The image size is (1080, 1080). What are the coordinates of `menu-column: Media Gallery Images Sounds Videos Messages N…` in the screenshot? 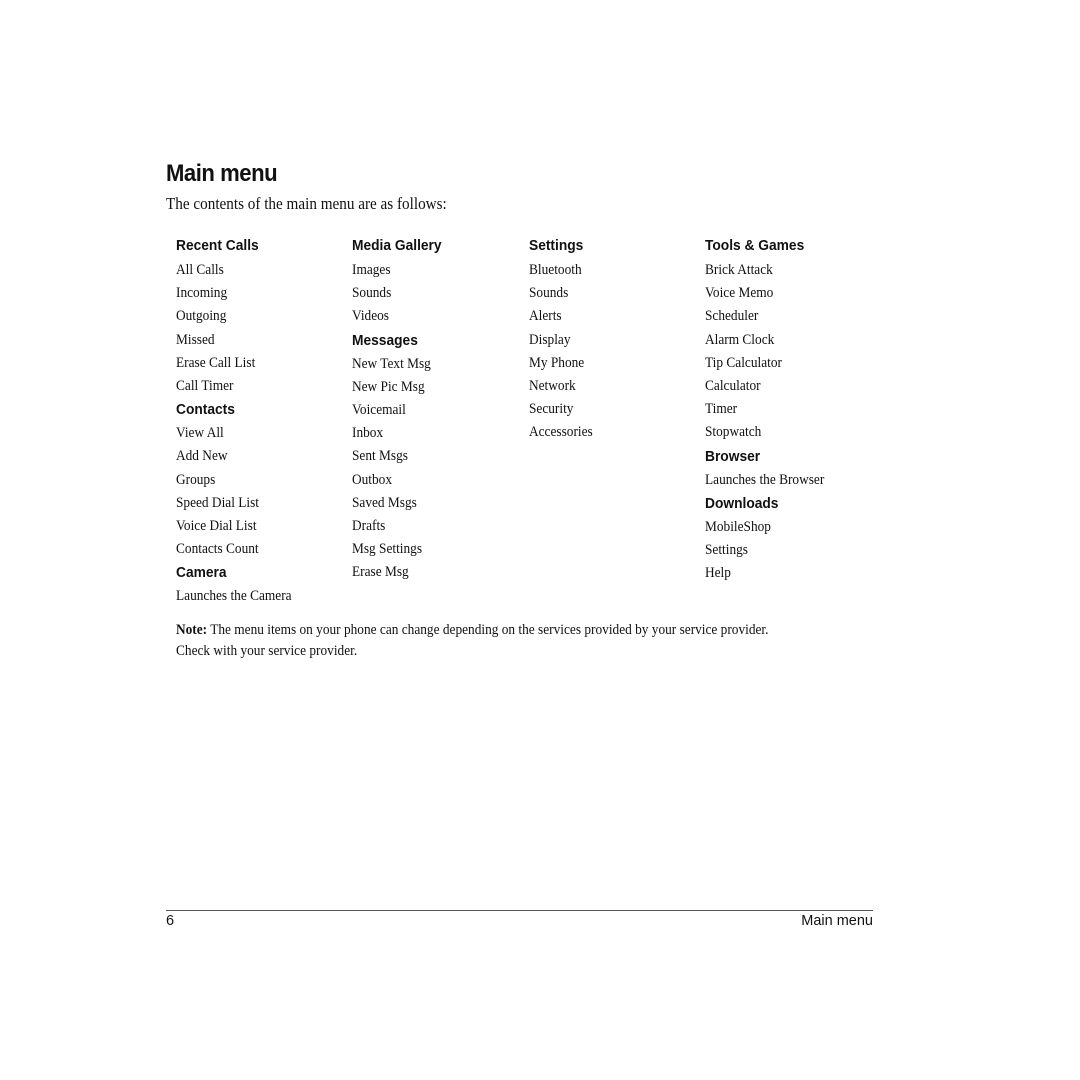 It's located at (439, 409).